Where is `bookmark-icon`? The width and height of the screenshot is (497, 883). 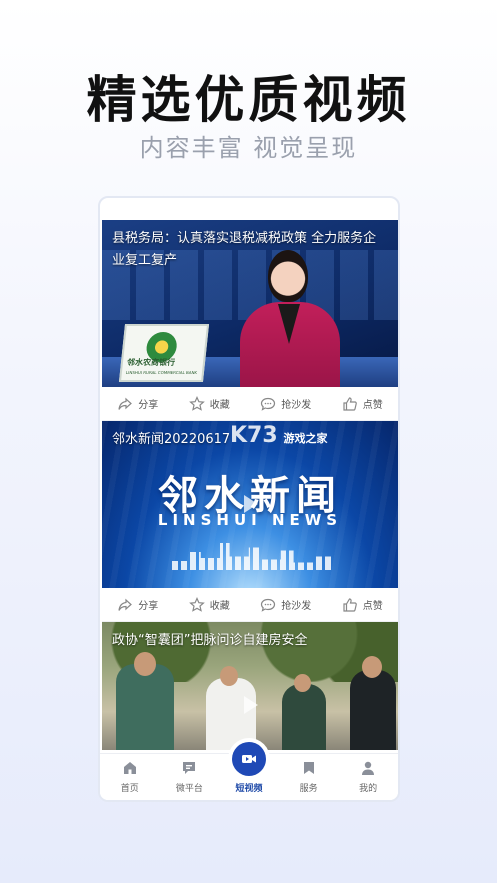
bookmark-icon is located at coordinates (308, 768).